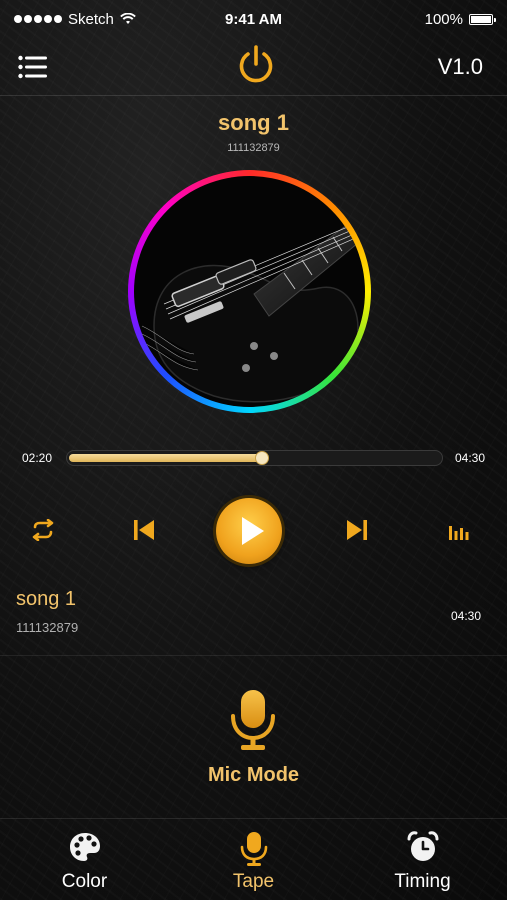  Describe the element at coordinates (253, 617) in the screenshot. I see `playlist-item: song 1 111132879 04:30` at that location.